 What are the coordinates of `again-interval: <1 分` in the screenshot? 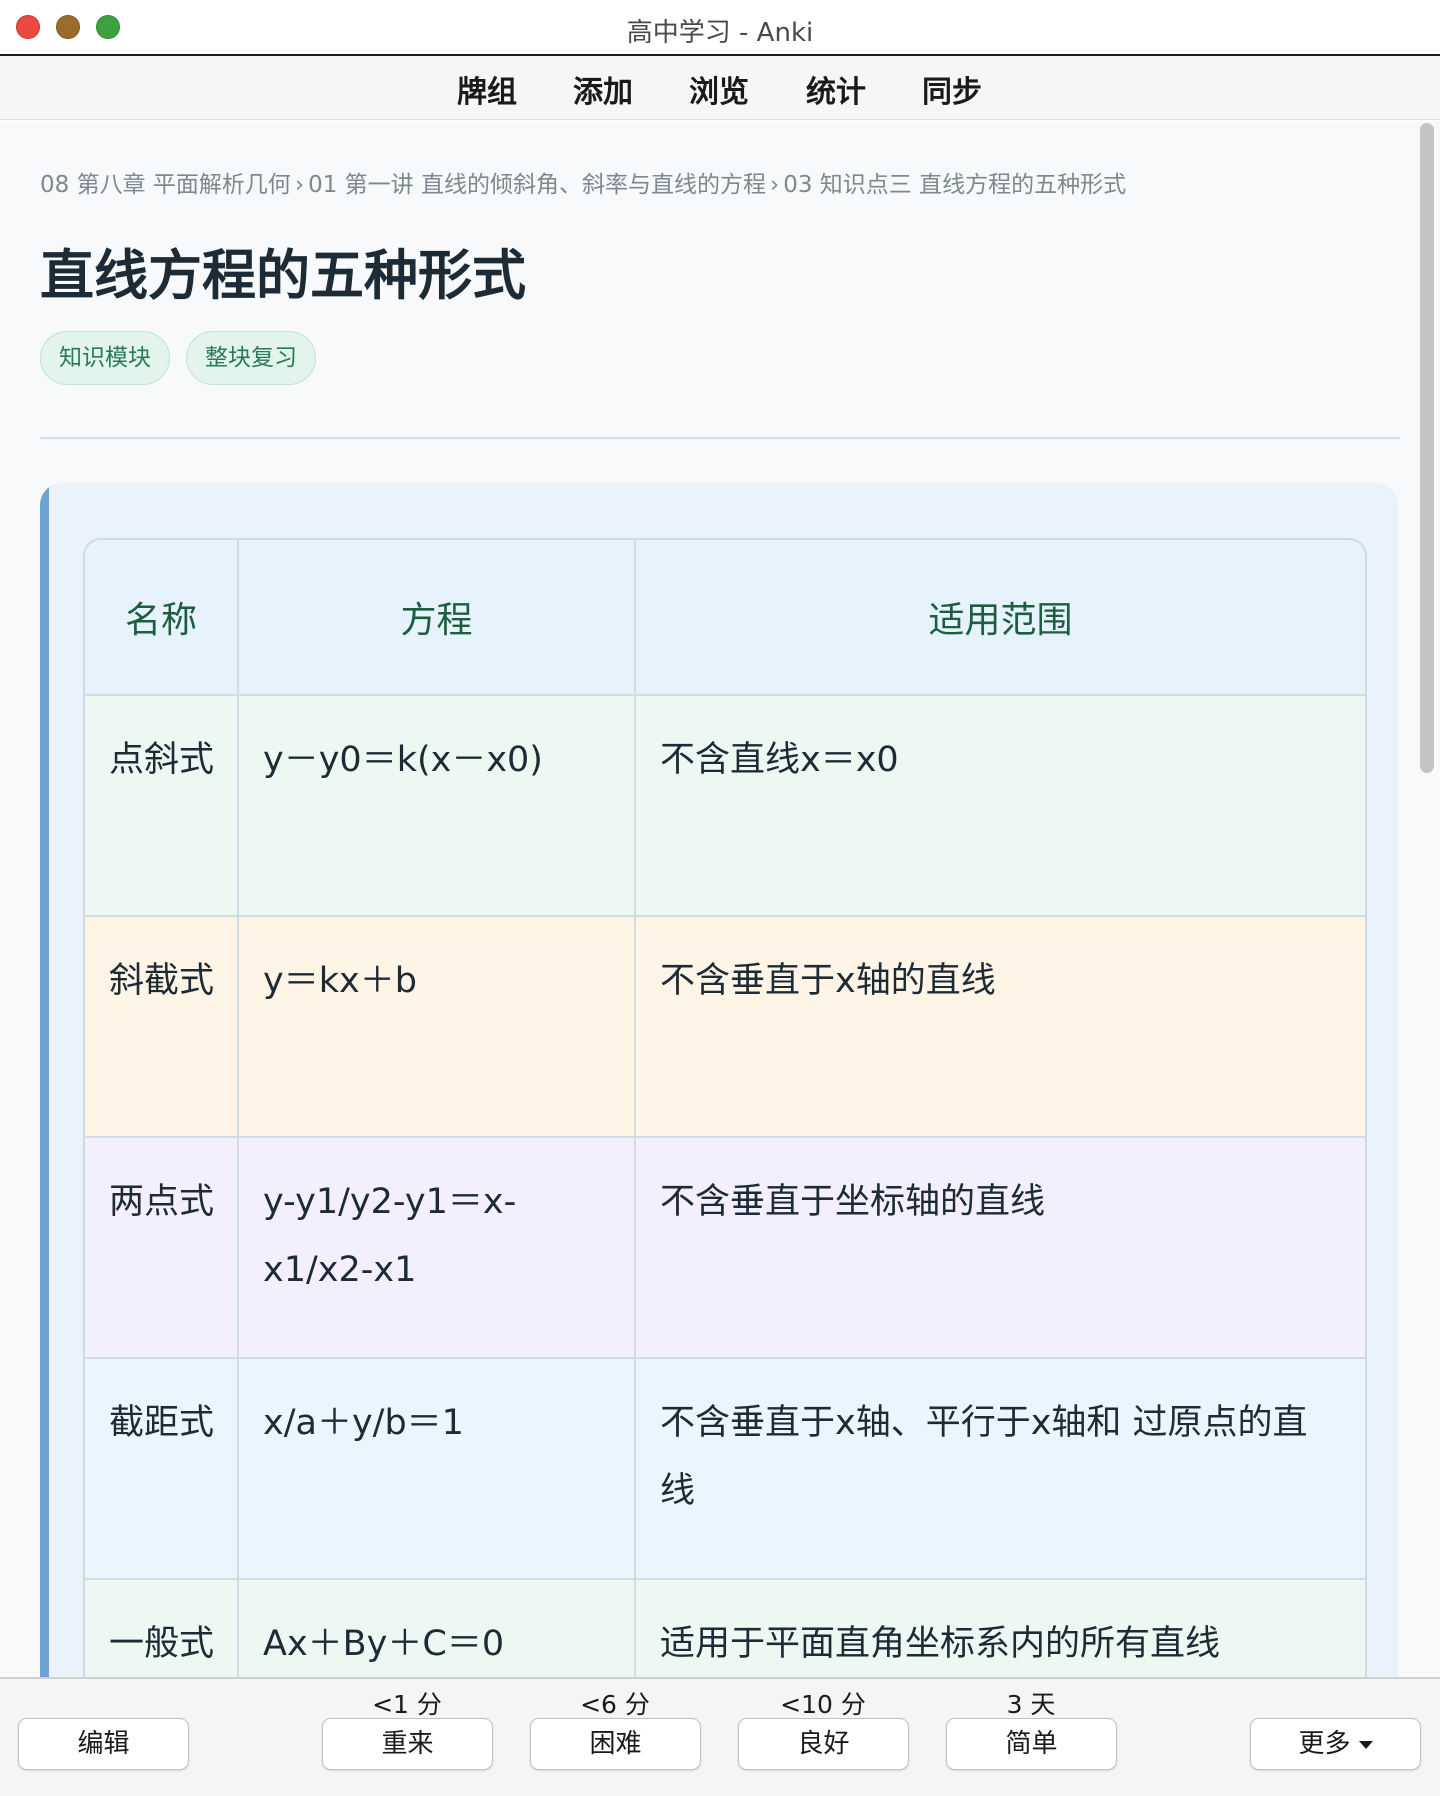 It's located at (407, 1704).